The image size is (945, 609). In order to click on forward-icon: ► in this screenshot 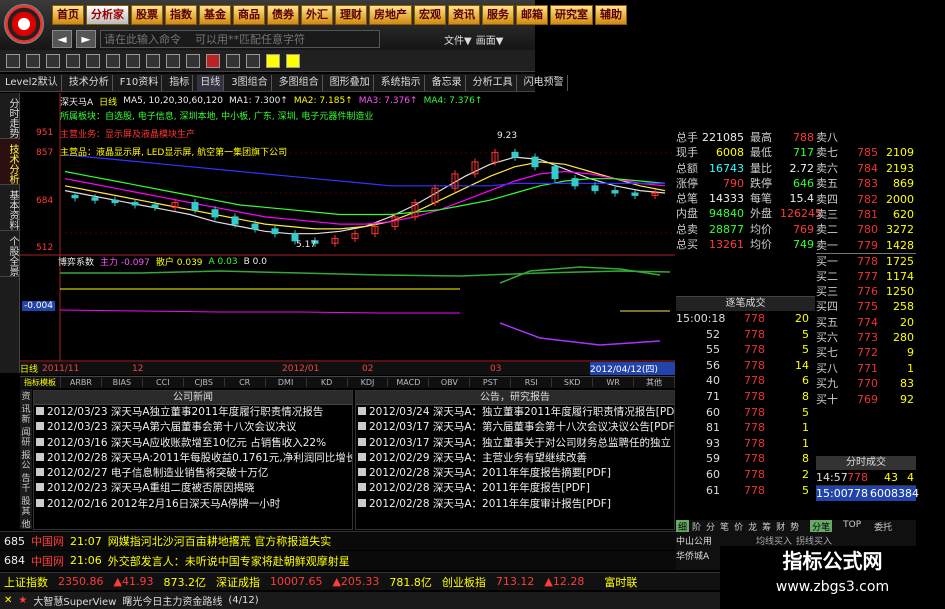, I will do `click(86, 39)`.